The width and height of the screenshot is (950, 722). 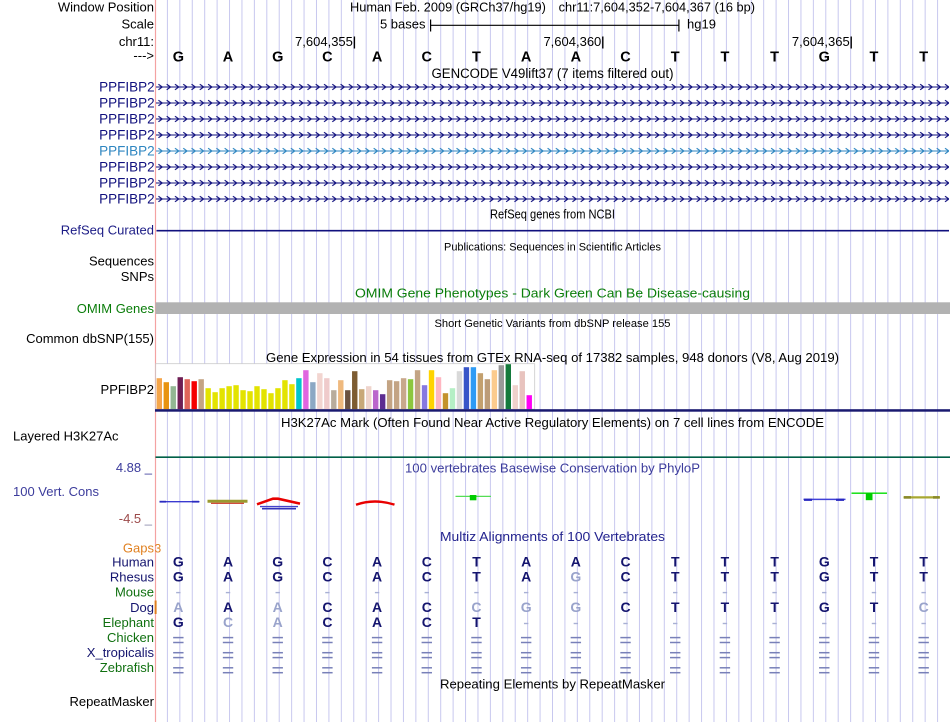 What do you see at coordinates (553, 73) in the screenshot?
I see `svg-text:GENCODE V49lift37 (7 items fil: GENCODE V49lift37 (7 items filtered out)` at bounding box center [553, 73].